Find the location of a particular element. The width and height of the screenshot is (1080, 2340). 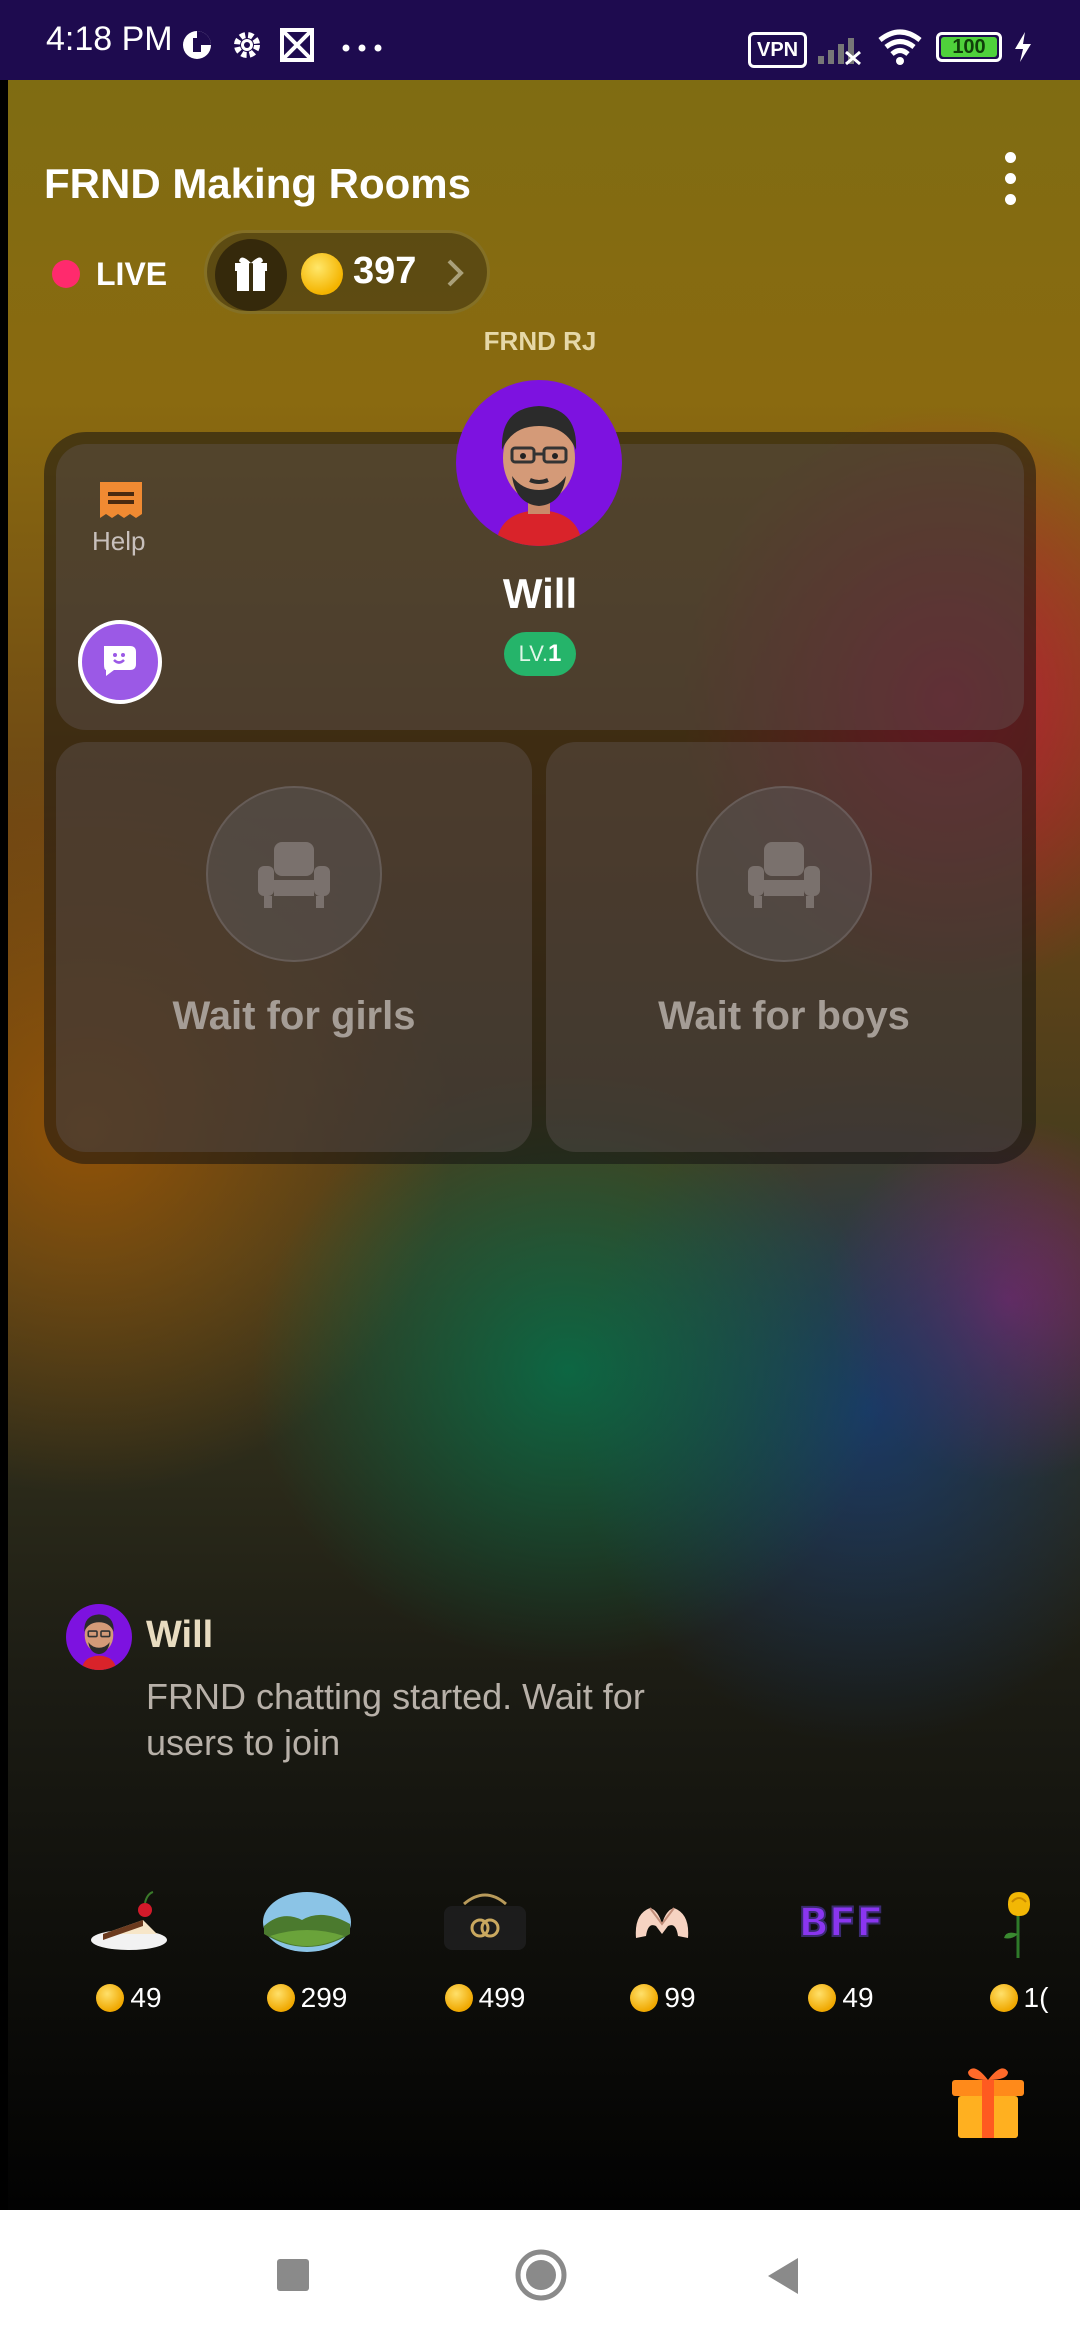

level-prefix: LV. is located at coordinates (533, 653).